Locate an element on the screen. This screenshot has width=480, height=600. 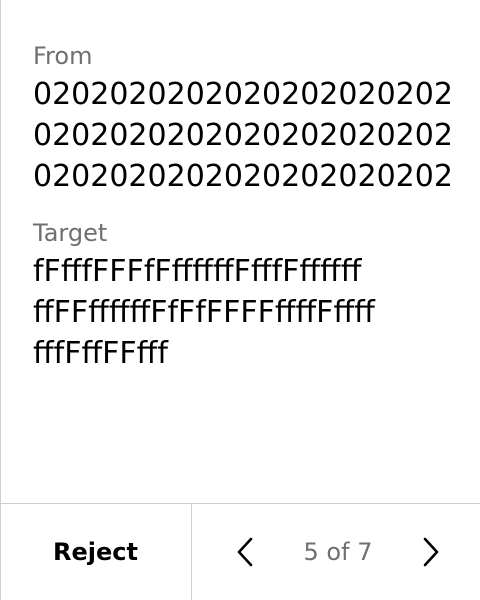
page-indicator: 5 of 7 is located at coordinates (338, 552).